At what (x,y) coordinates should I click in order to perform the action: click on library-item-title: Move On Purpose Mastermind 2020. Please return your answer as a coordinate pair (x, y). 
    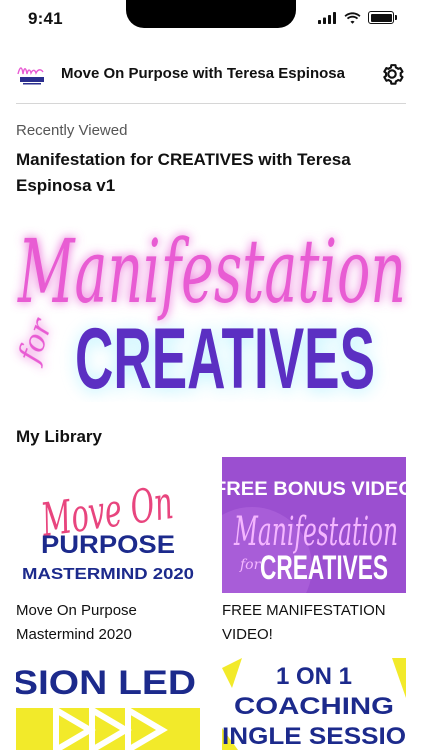
    Looking at the image, I should click on (111, 623).